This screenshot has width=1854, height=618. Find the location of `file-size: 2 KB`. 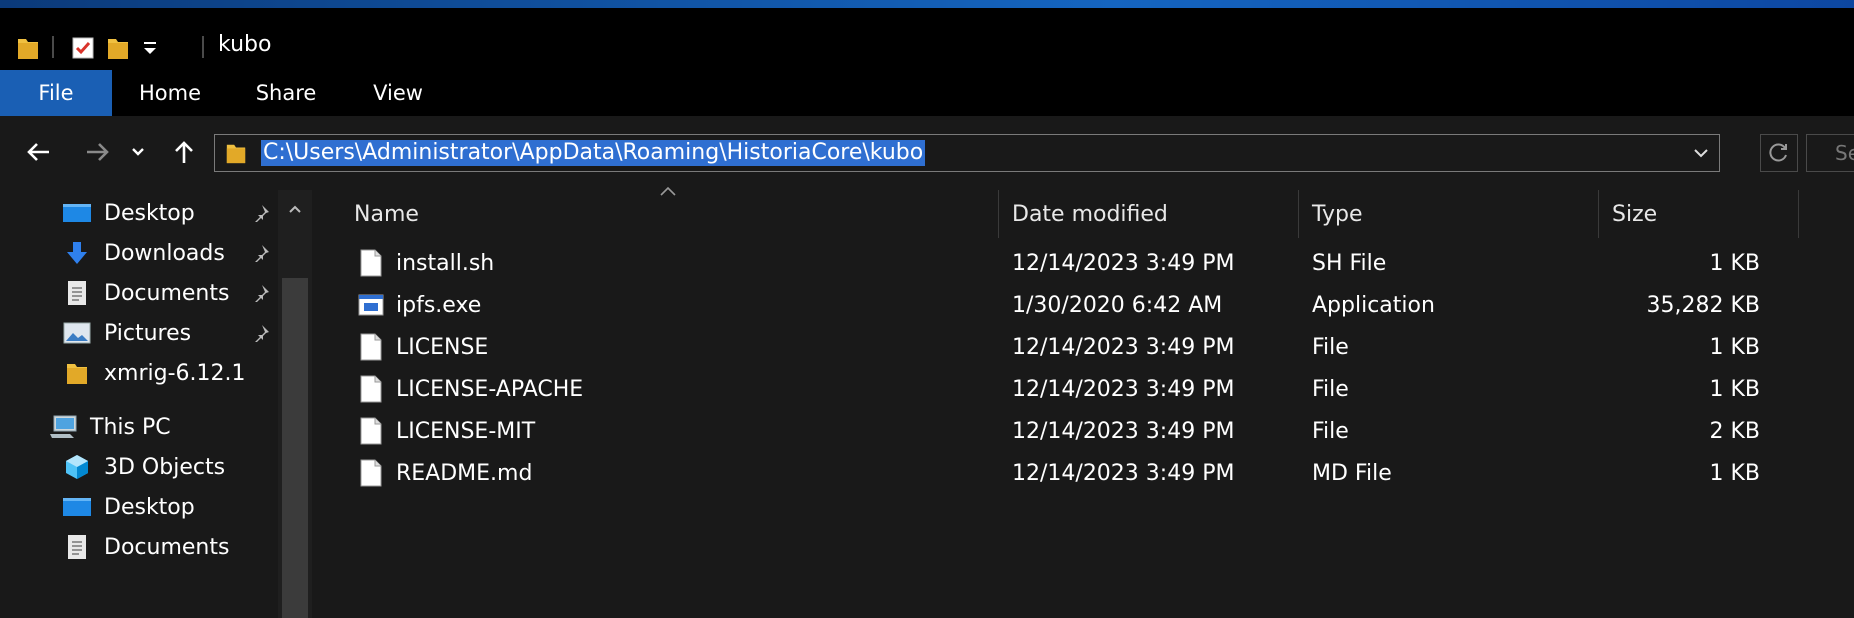

file-size: 2 KB is located at coordinates (1734, 431).